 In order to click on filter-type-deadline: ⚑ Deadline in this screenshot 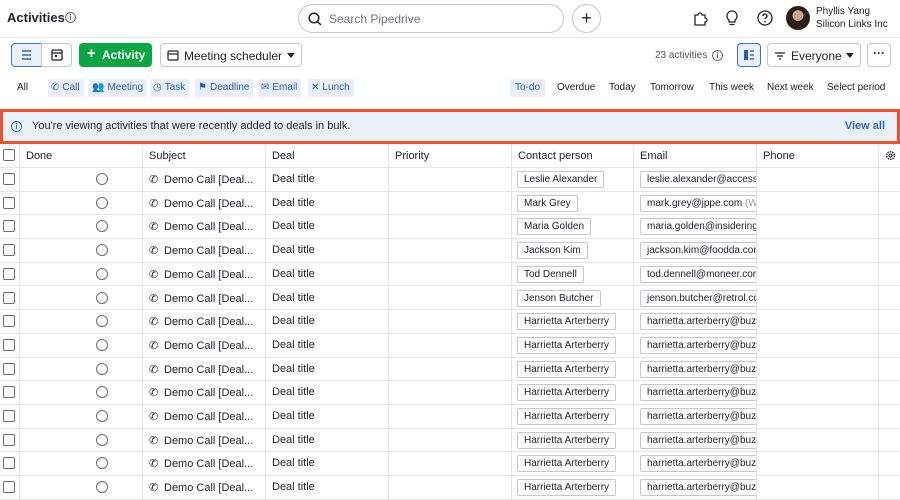, I will do `click(224, 88)`.